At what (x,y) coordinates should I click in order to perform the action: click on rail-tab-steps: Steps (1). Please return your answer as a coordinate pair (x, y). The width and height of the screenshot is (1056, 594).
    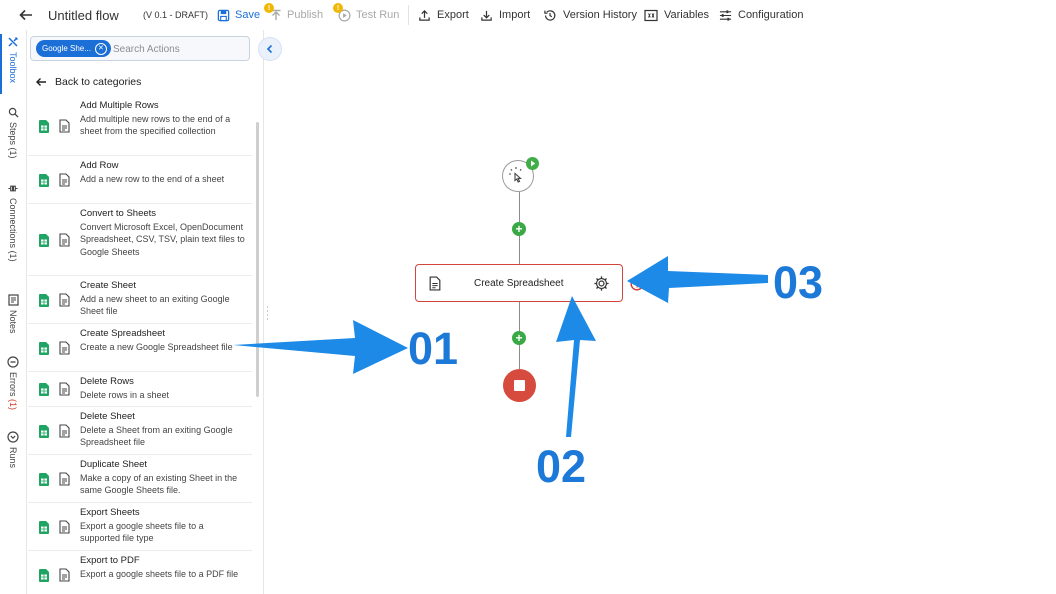
    Looking at the image, I should click on (13, 133).